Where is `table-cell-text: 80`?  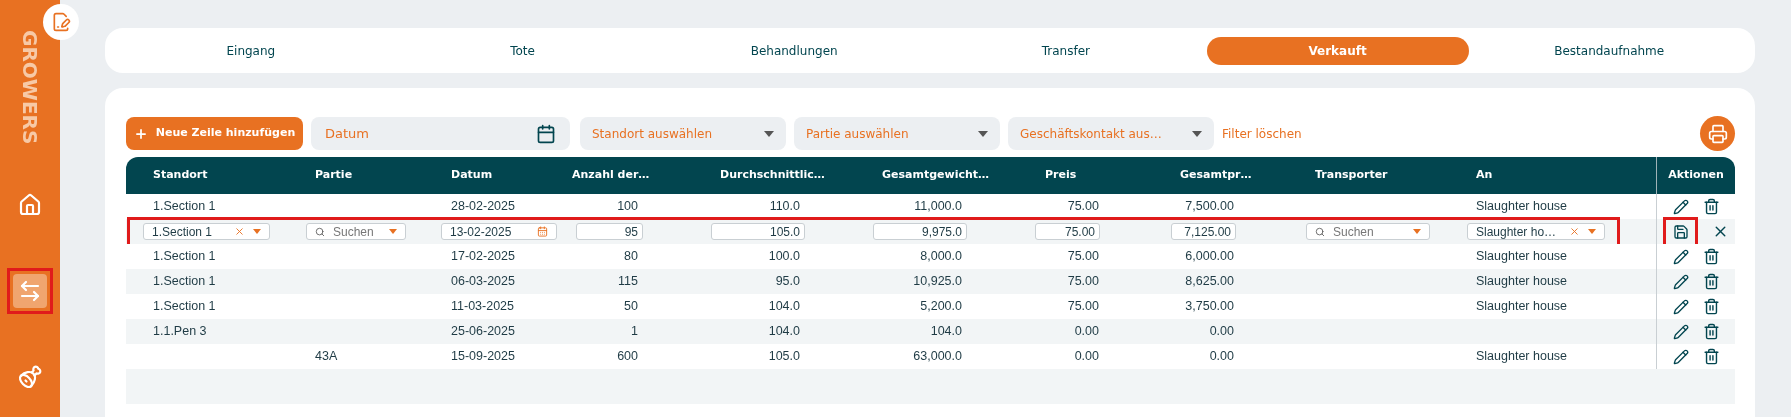 table-cell-text: 80 is located at coordinates (631, 257).